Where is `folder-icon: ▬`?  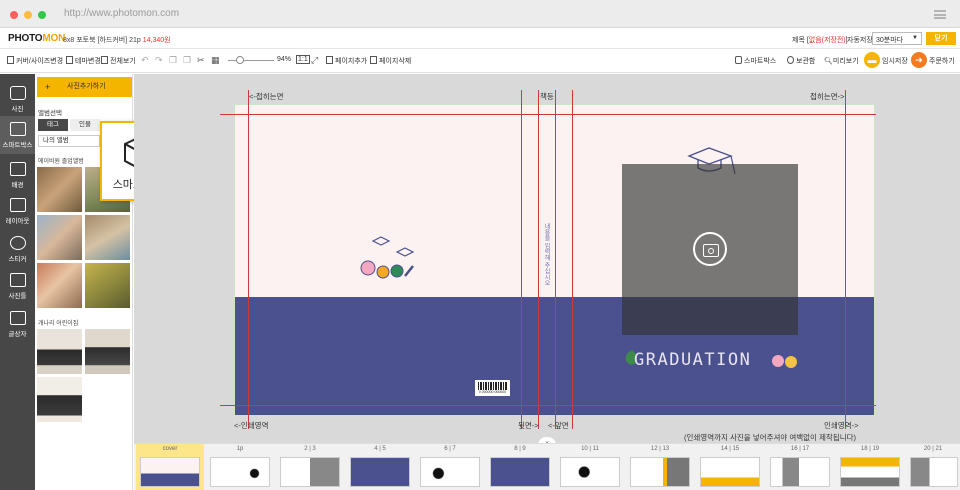 folder-icon: ▬ is located at coordinates (872, 60).